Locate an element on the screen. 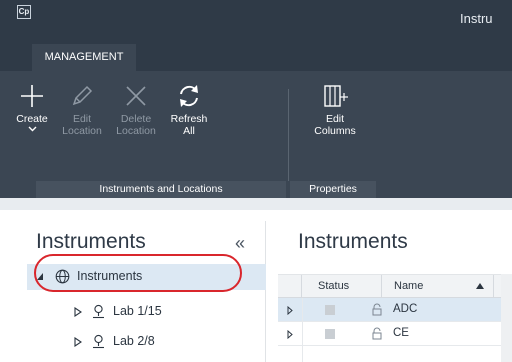 The height and width of the screenshot is (362, 512). tab-management: MANAGEMENT is located at coordinates (84, 57).